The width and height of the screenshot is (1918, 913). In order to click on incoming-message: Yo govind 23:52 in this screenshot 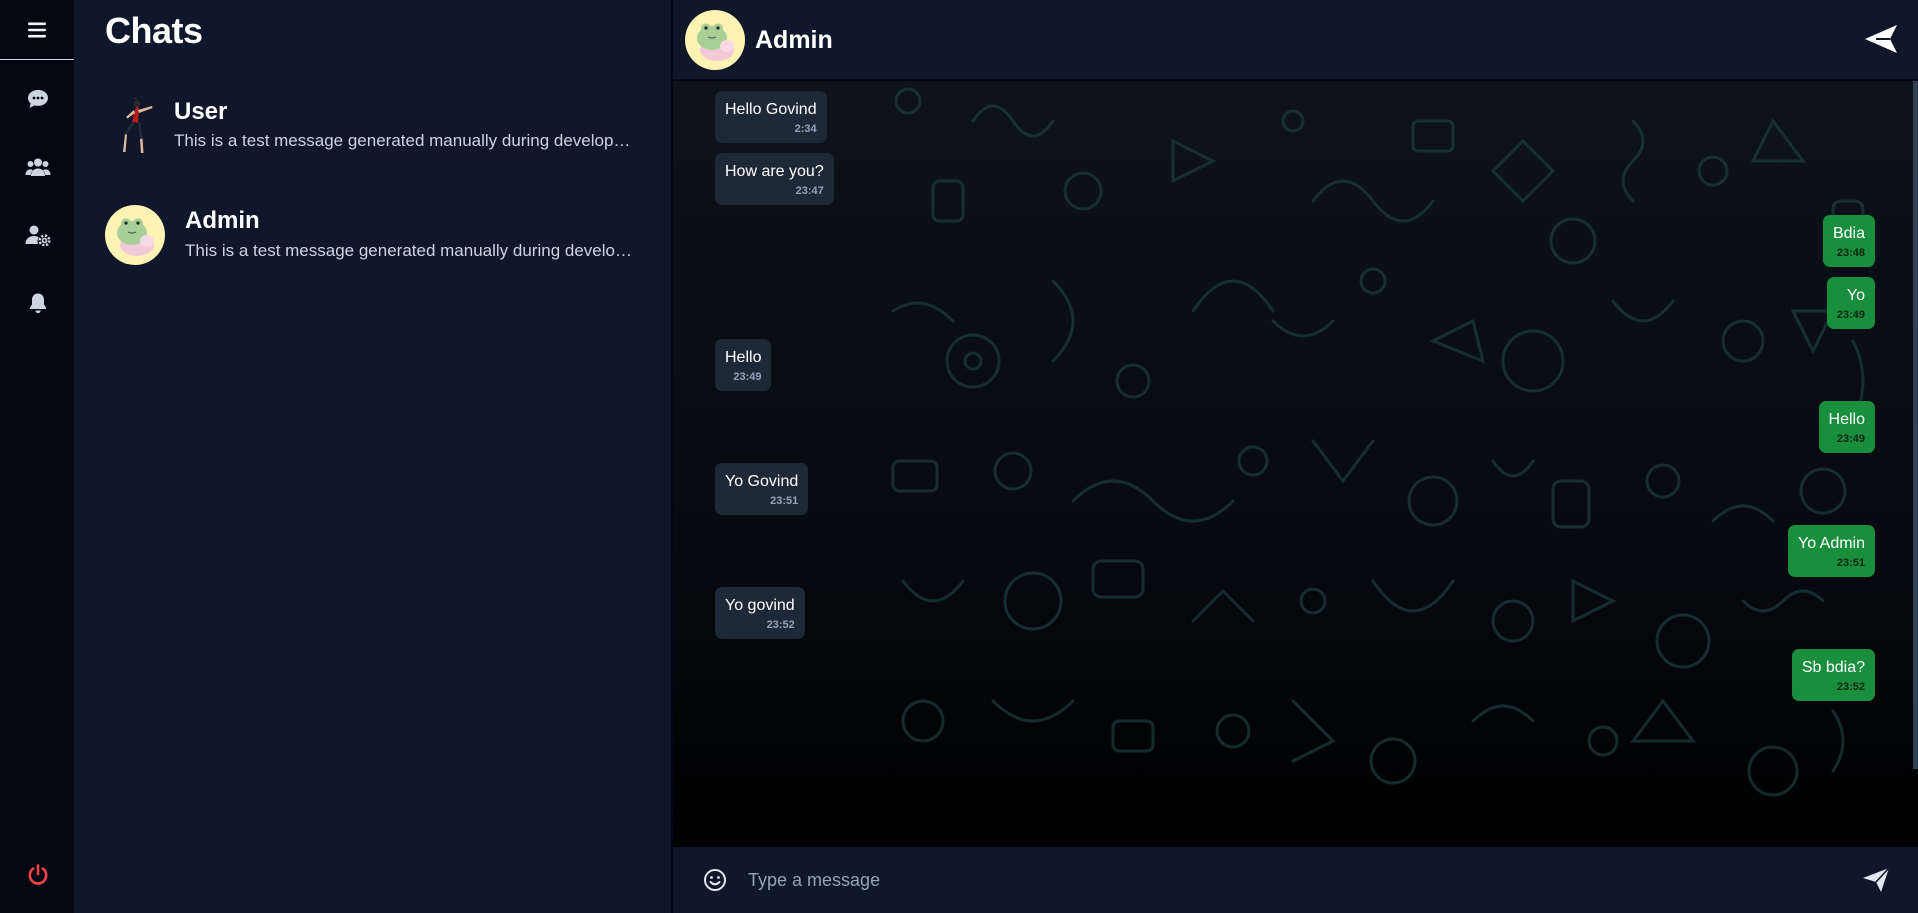, I will do `click(760, 613)`.